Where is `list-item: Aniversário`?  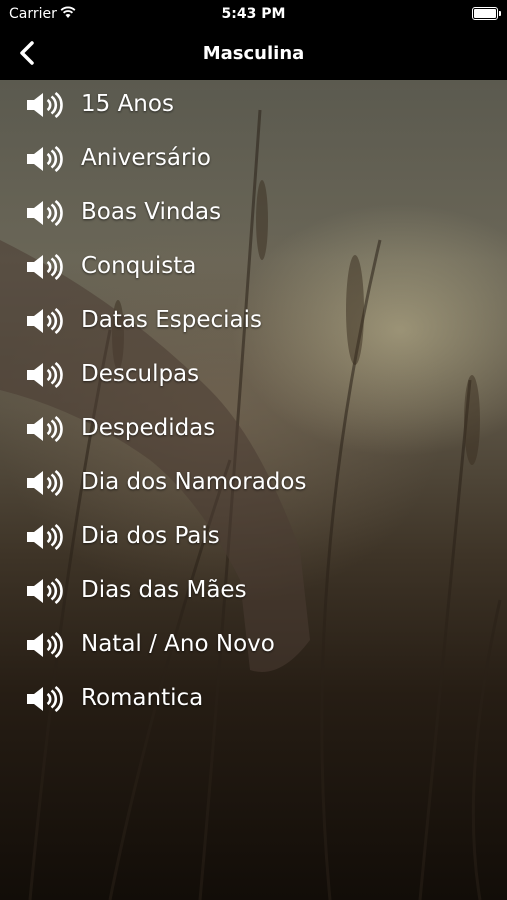 list-item: Aniversário is located at coordinates (253, 161).